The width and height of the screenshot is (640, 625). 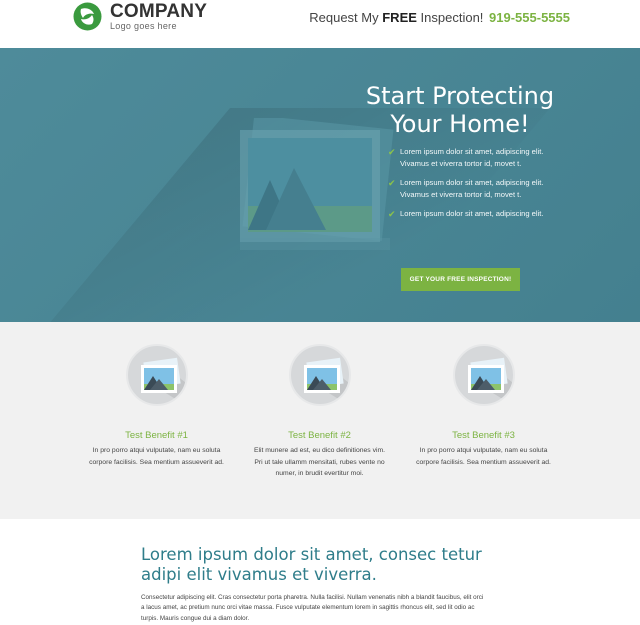 I want to click on benefit-title: Test Benefit #1, so click(x=156, y=435).